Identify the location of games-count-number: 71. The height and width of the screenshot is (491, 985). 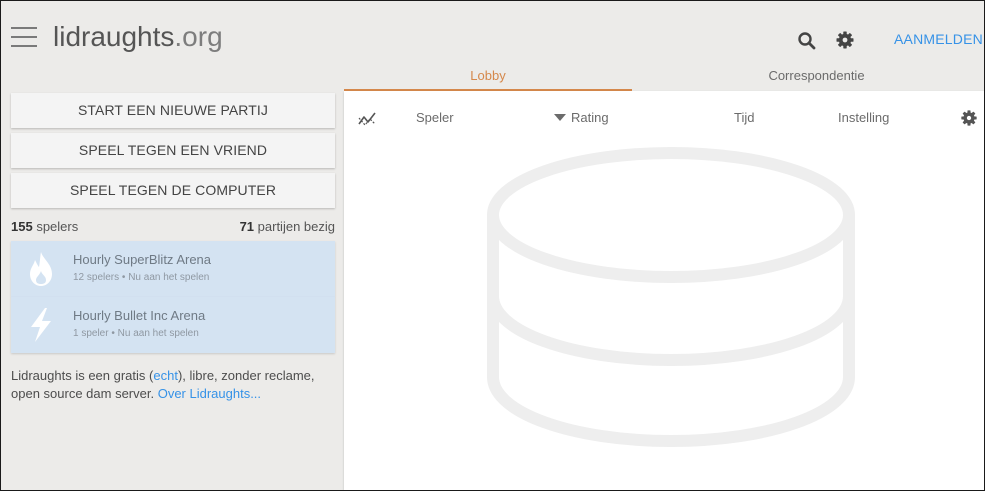
(247, 226).